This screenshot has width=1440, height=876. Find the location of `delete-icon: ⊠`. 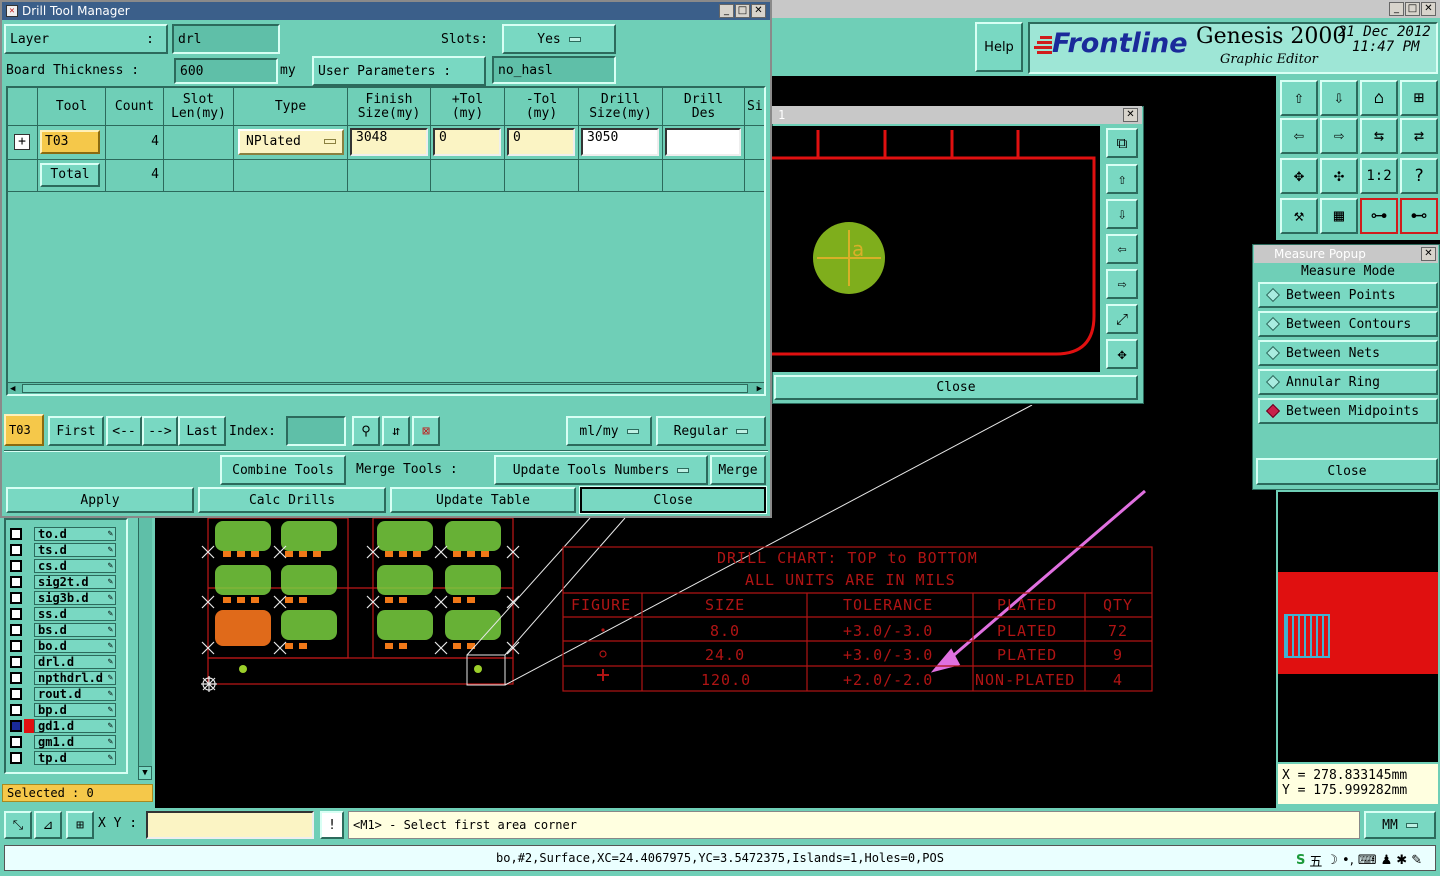

delete-icon: ⊠ is located at coordinates (426, 431).